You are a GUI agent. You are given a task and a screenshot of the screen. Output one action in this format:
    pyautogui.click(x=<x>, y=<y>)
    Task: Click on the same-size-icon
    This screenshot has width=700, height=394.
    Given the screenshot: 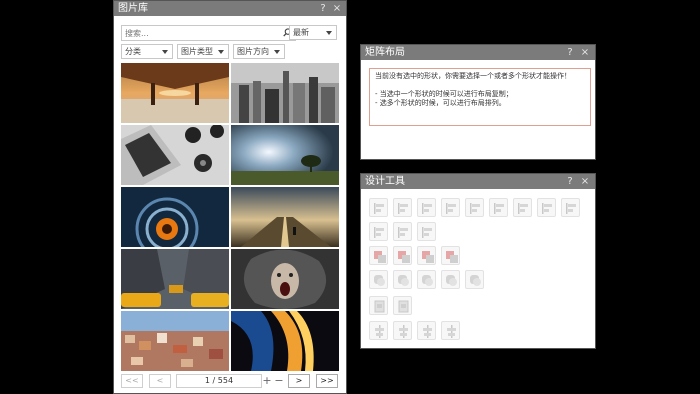 What is the action you would take?
    pyautogui.click(x=426, y=231)
    